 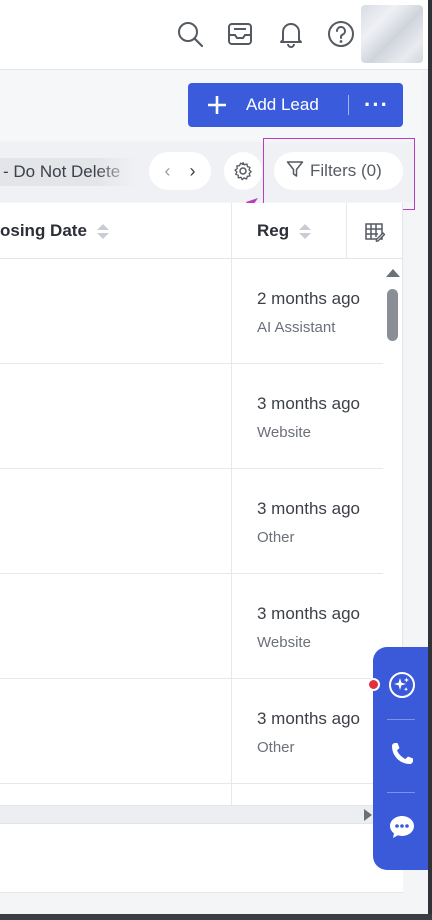 What do you see at coordinates (217, 105) in the screenshot?
I see `plus-icon` at bounding box center [217, 105].